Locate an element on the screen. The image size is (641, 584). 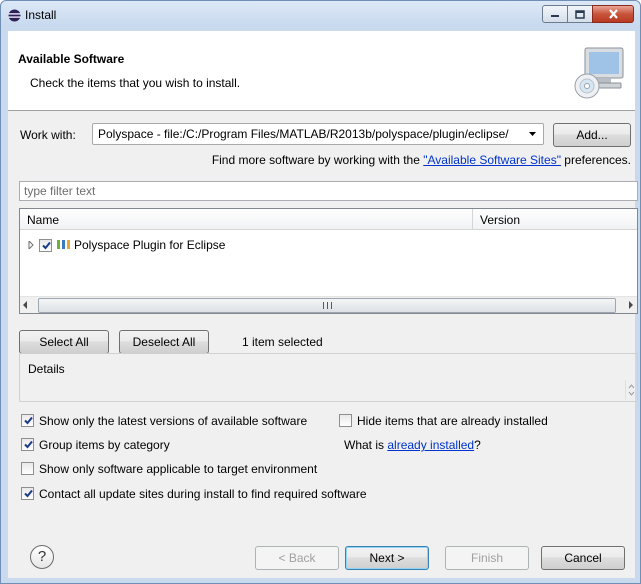
group-by-category-label: Group items by category is located at coordinates (104, 445).